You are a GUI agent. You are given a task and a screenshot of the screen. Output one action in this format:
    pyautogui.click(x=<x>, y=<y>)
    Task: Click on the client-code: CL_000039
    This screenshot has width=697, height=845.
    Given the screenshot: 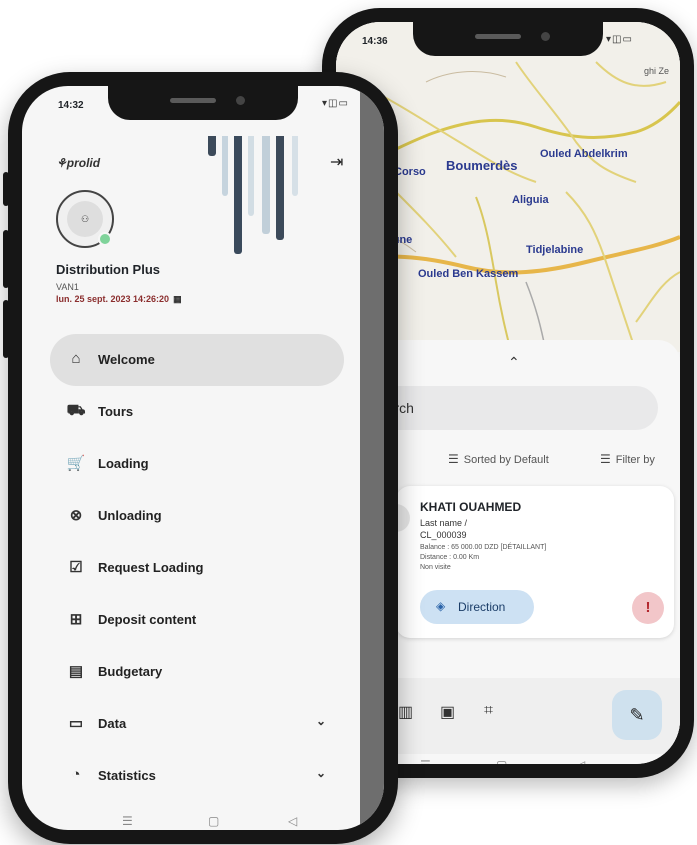 What is the action you would take?
    pyautogui.click(x=443, y=535)
    